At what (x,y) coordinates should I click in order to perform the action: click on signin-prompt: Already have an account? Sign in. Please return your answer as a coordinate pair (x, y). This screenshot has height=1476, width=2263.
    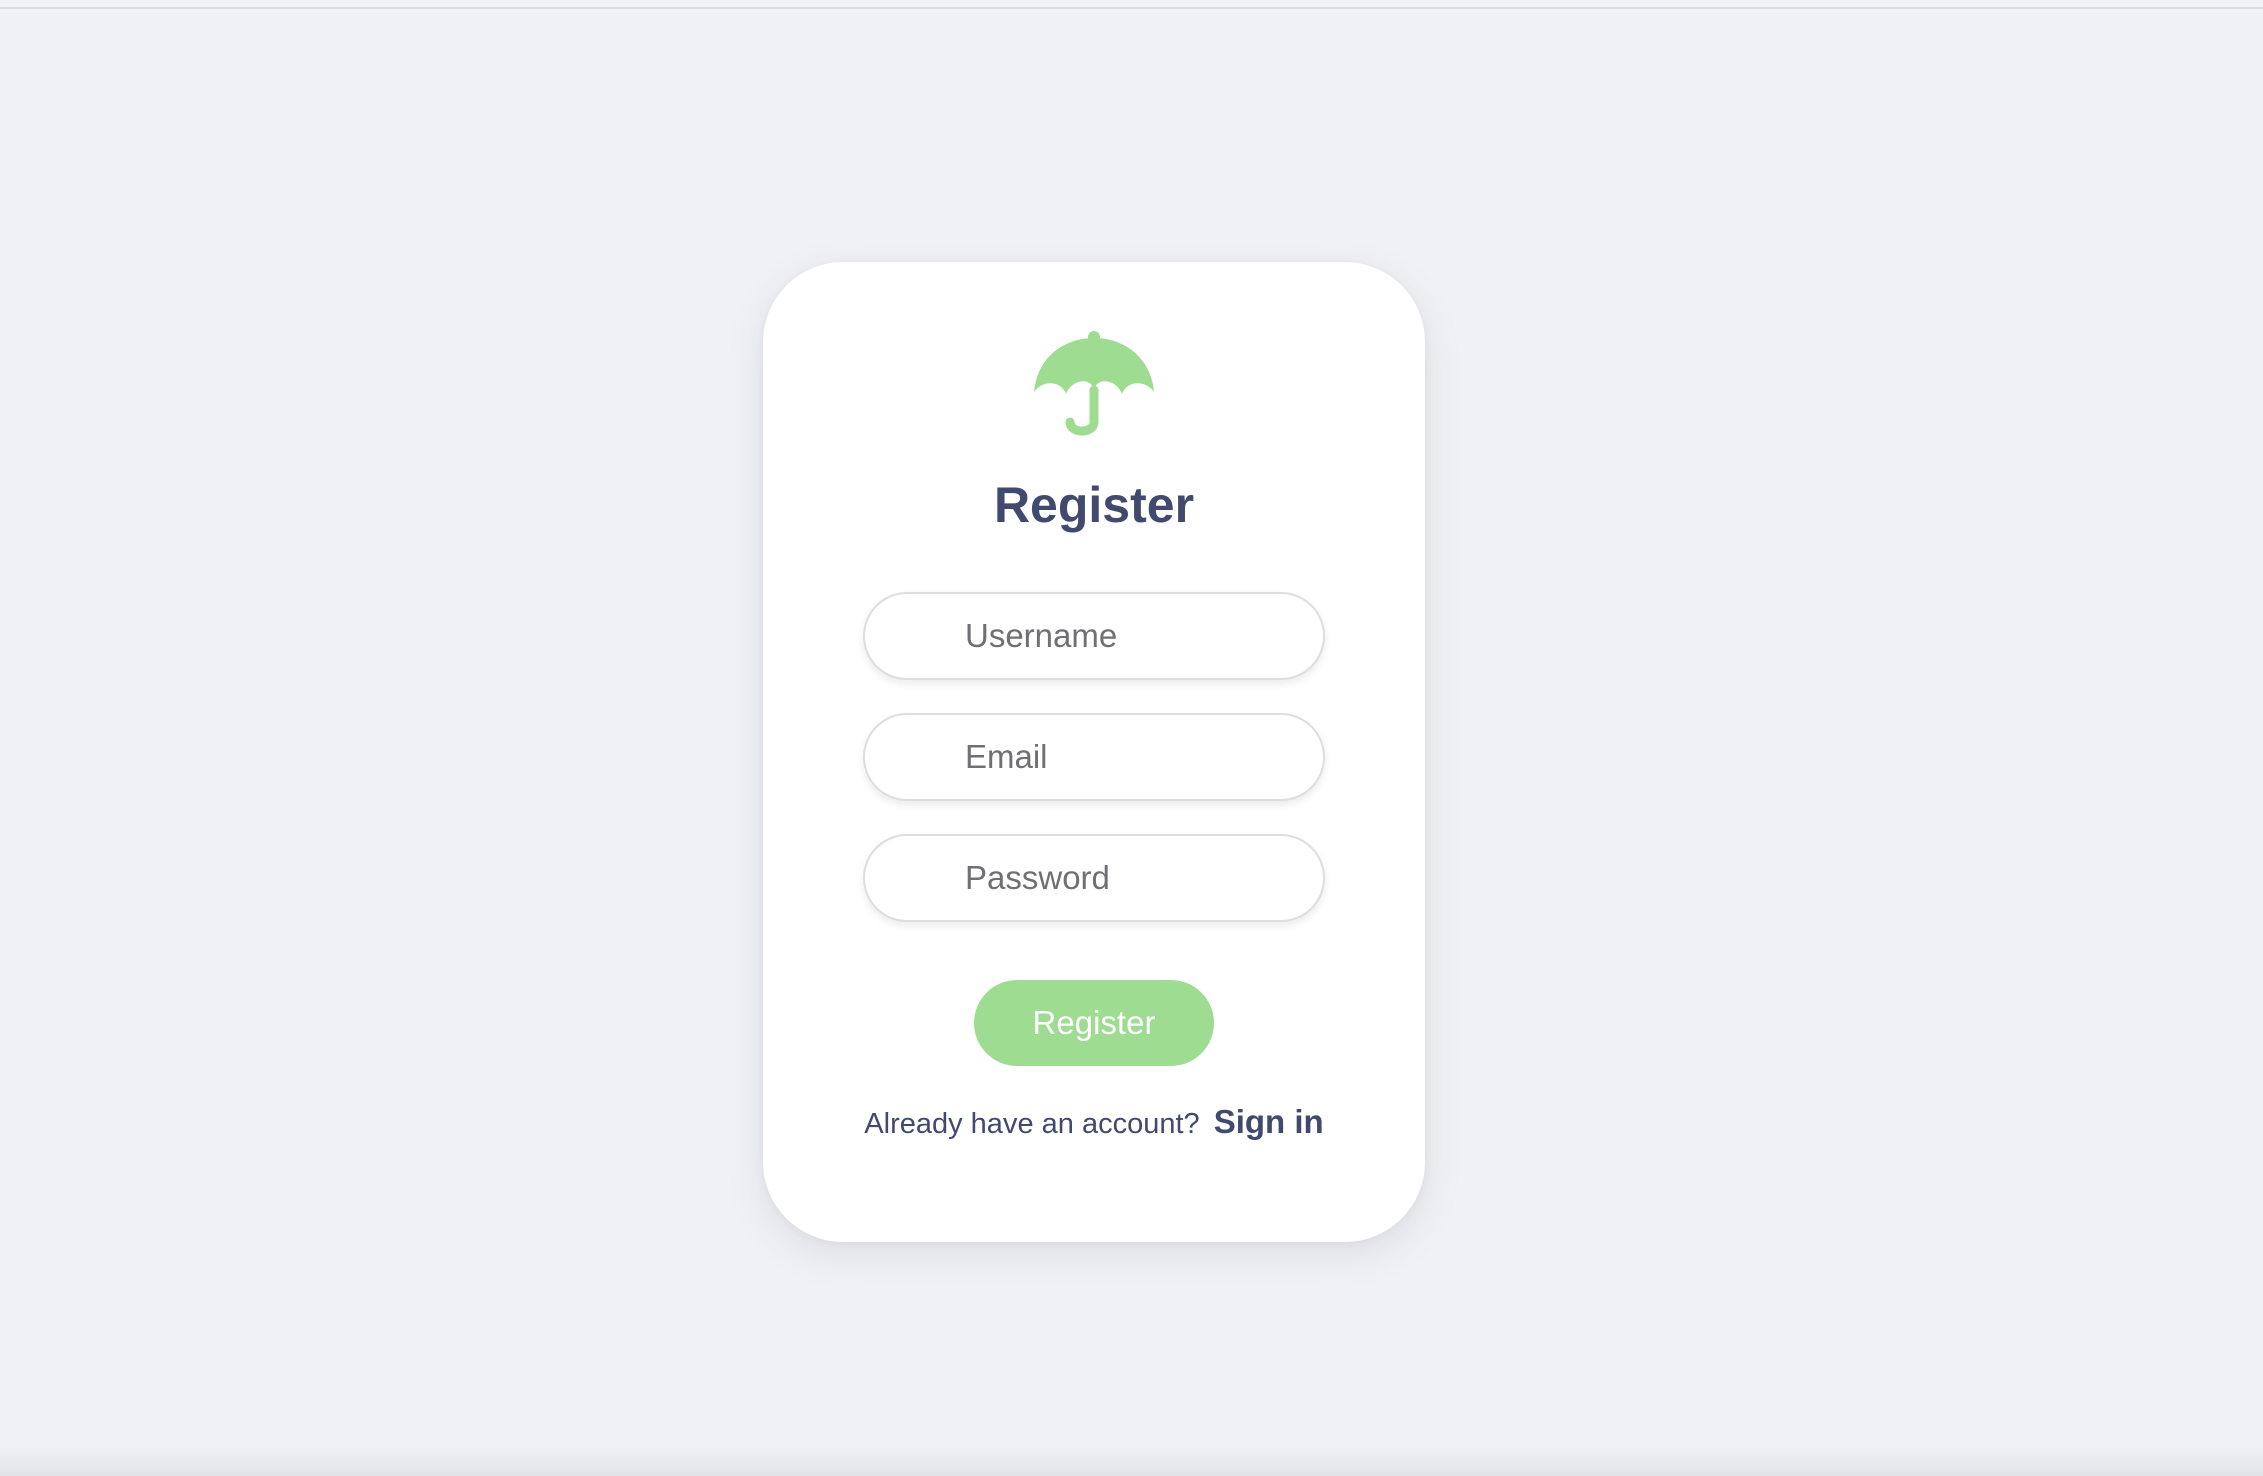
    Looking at the image, I should click on (1094, 1122).